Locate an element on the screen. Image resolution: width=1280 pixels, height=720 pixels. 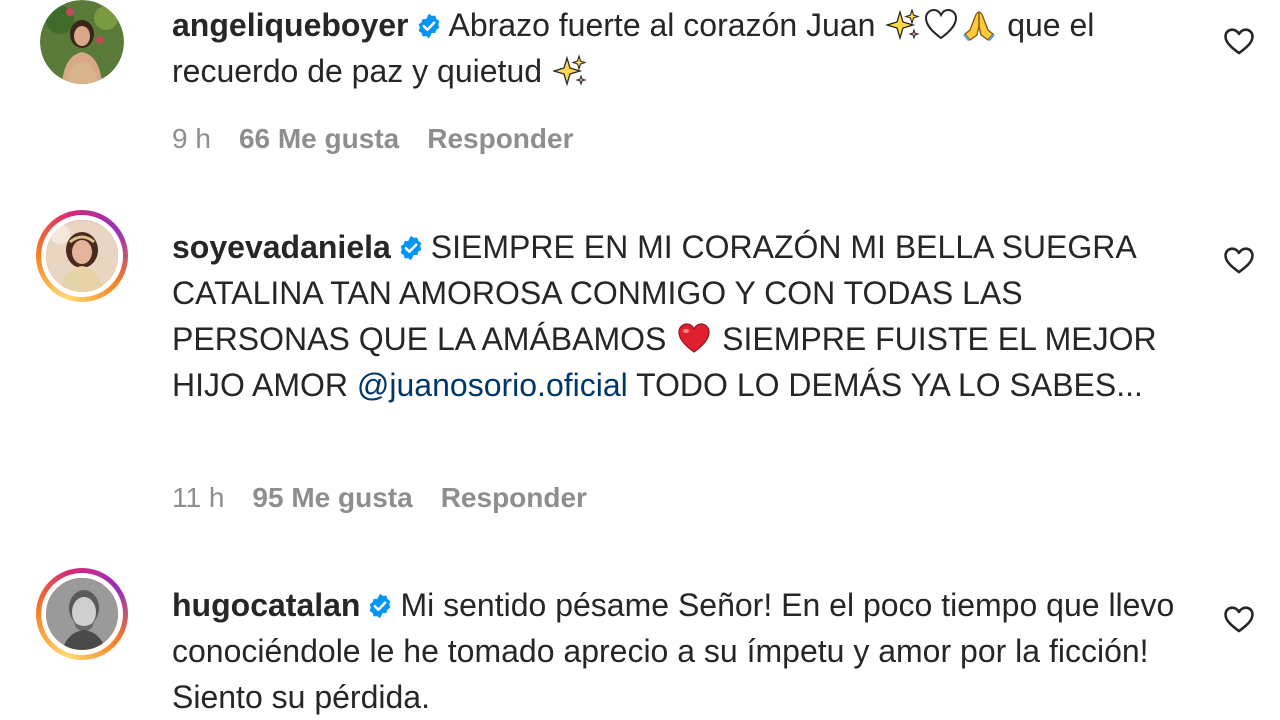
comment-meta: 9 h 66 Me gusta Responder is located at coordinates (386, 139).